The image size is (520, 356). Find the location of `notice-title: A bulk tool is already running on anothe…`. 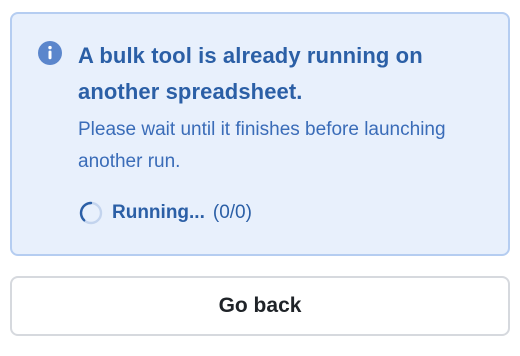

notice-title: A bulk tool is already running on anothe… is located at coordinates (250, 73).